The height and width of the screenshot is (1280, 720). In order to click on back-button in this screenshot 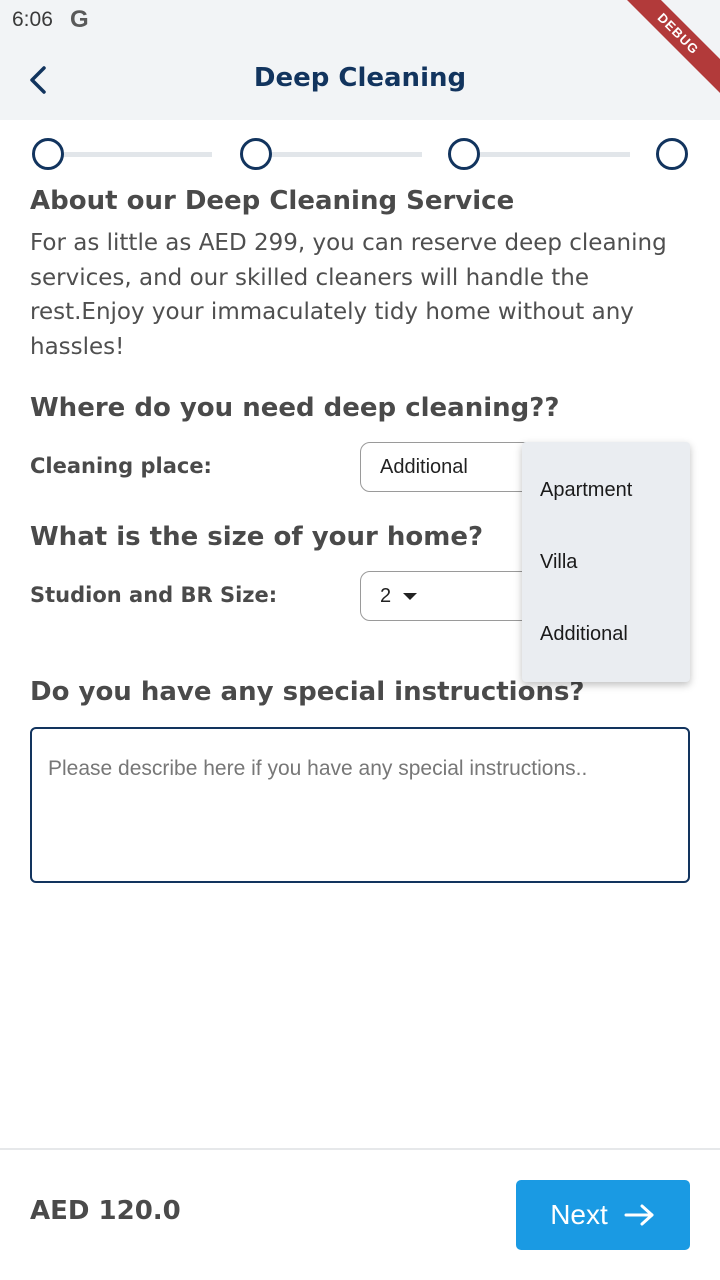, I will do `click(38, 80)`.